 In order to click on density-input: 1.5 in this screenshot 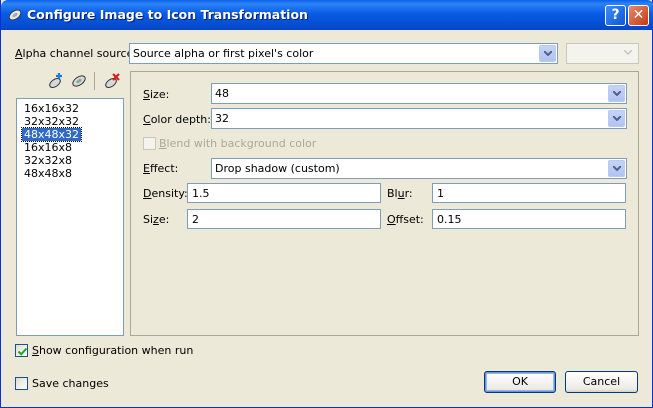, I will do `click(284, 193)`.